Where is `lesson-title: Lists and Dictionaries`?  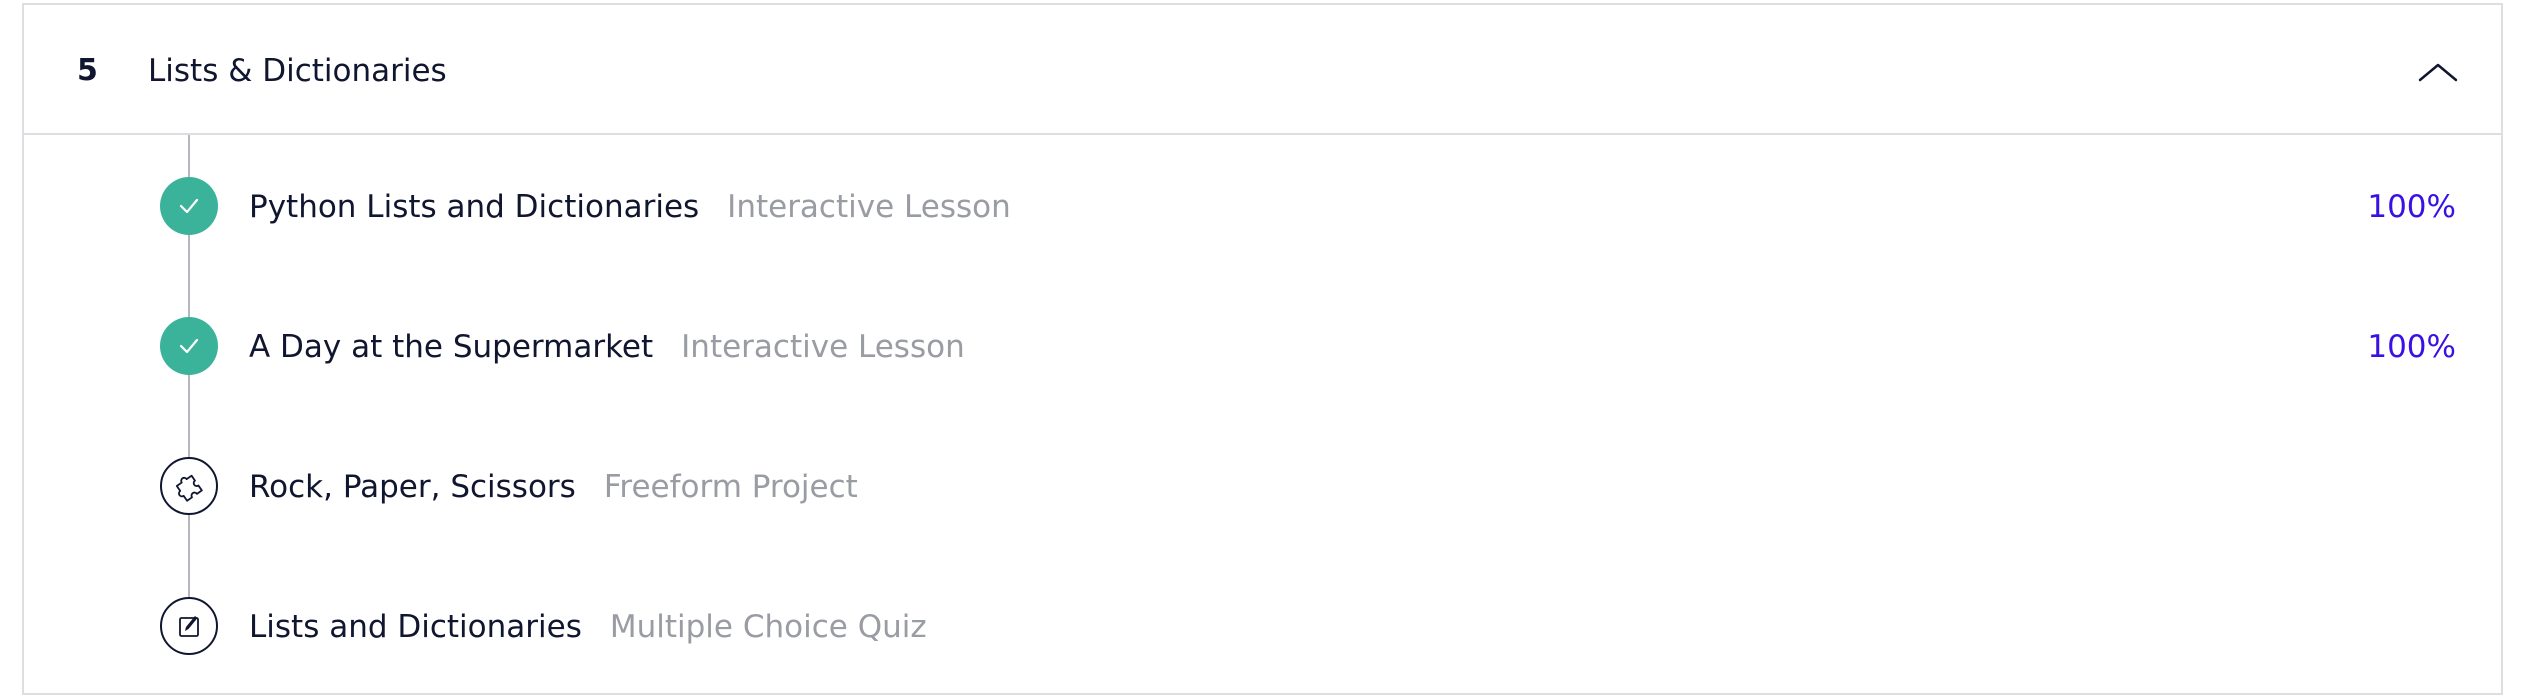 lesson-title: Lists and Dictionaries is located at coordinates (415, 627).